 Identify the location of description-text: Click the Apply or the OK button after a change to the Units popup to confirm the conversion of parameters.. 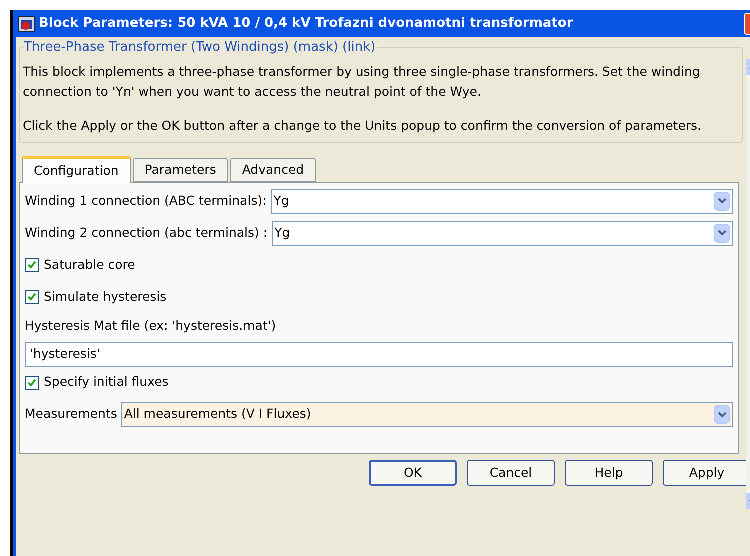
(363, 126).